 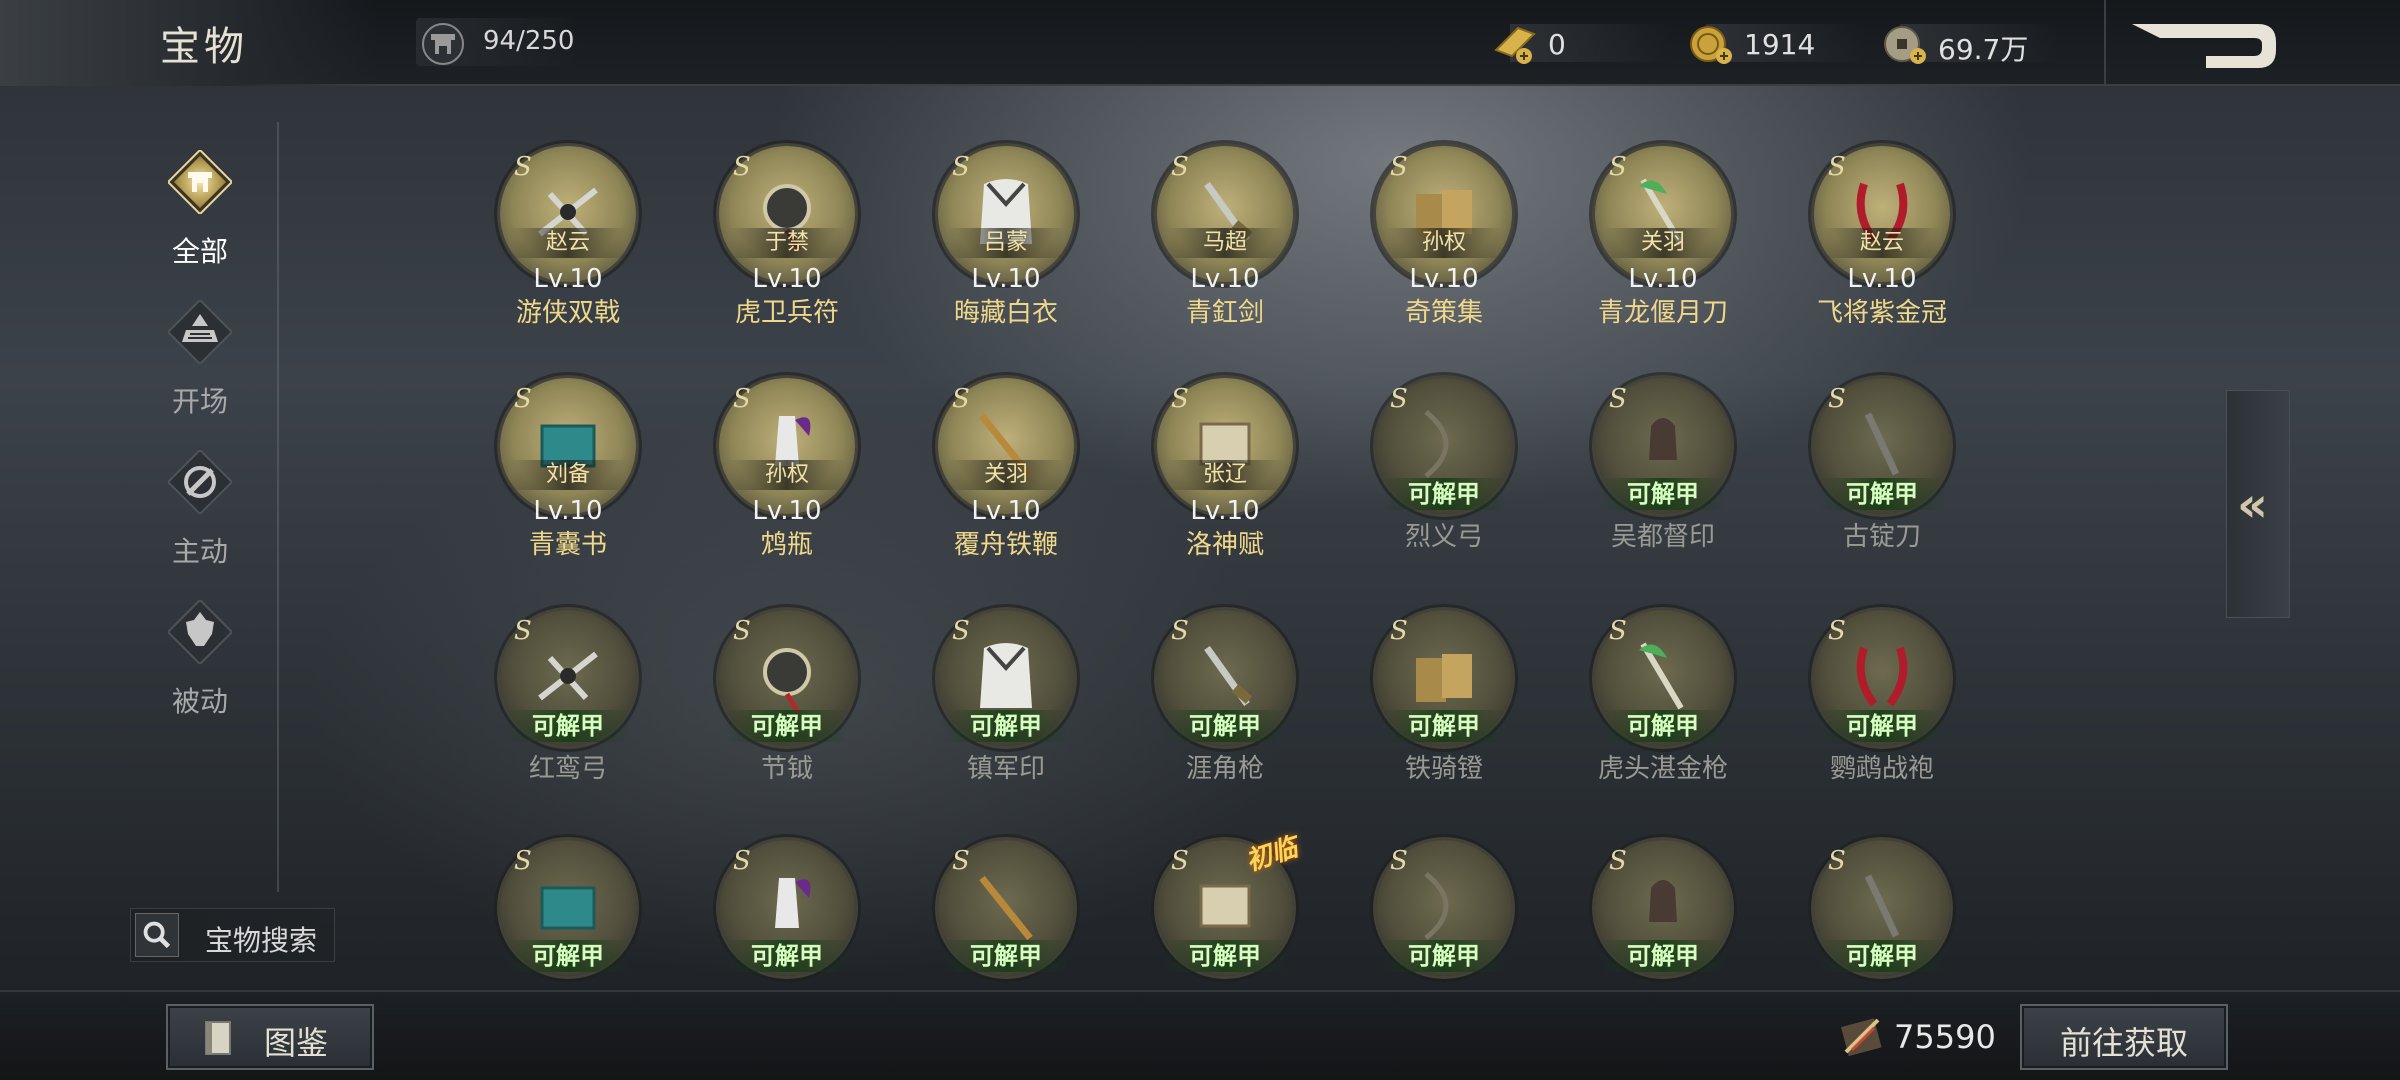 What do you see at coordinates (2124, 1037) in the screenshot?
I see `go-obtain-button: 前往获取` at bounding box center [2124, 1037].